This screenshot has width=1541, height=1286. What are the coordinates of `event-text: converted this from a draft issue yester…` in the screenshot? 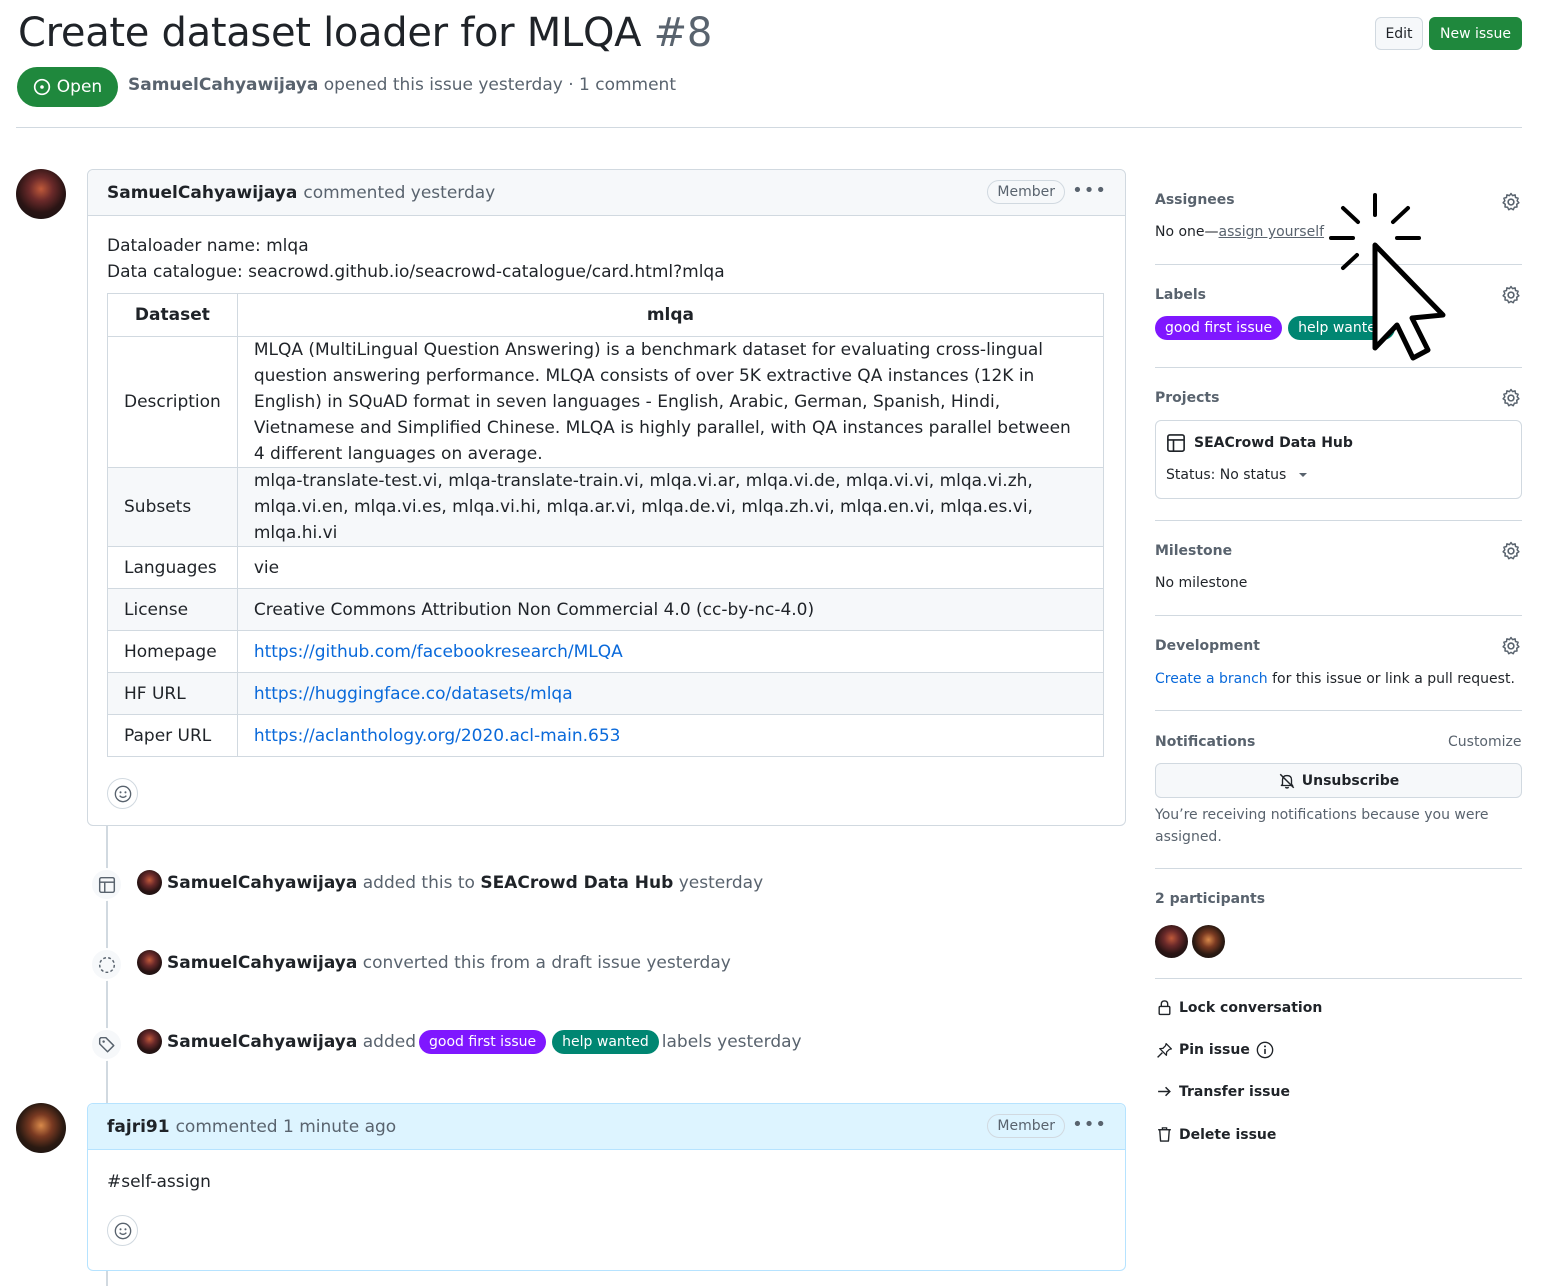 It's located at (546, 962).